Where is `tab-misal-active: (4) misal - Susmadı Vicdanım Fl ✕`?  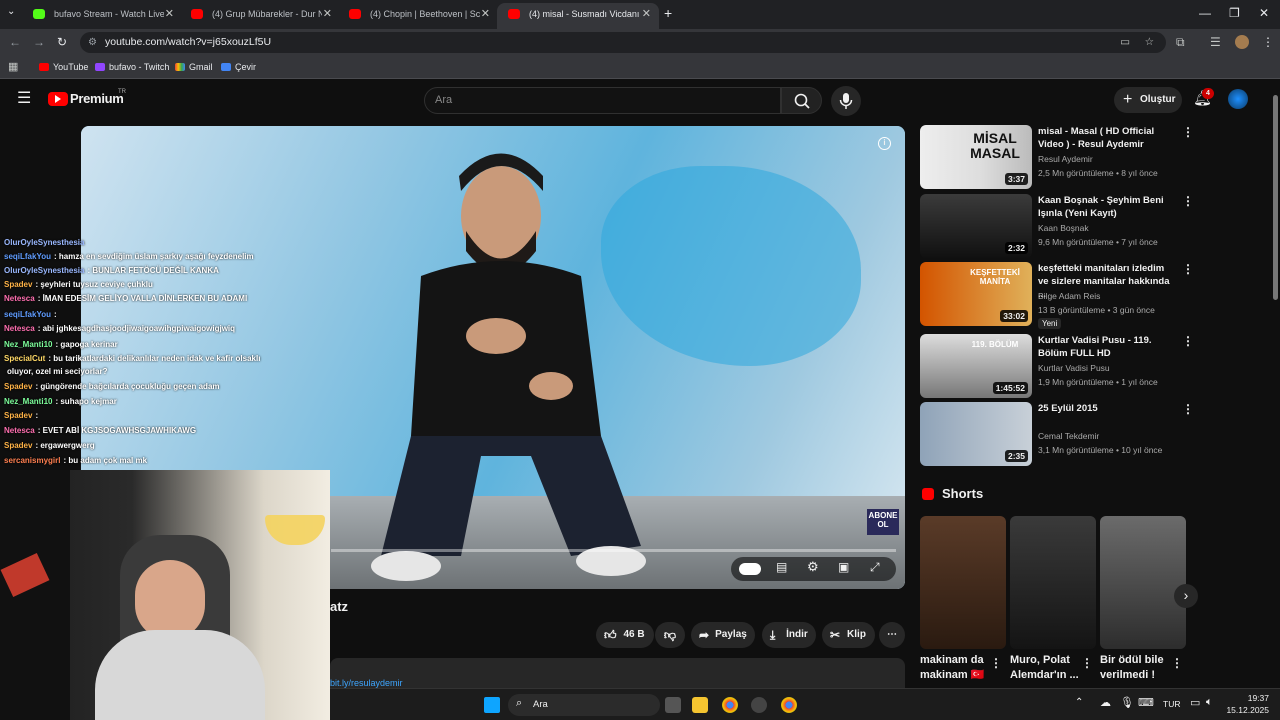
tab-misal-active: (4) misal - Susmadı Vicdanım Fl ✕ is located at coordinates (578, 16).